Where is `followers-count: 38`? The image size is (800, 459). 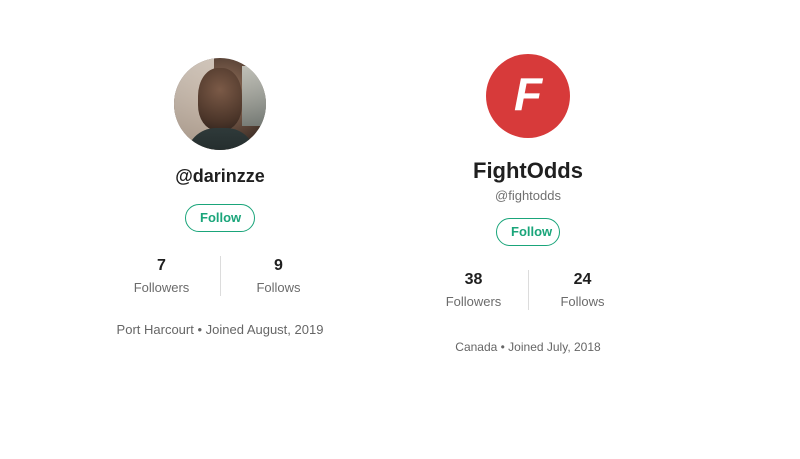
followers-count: 38 is located at coordinates (473, 279).